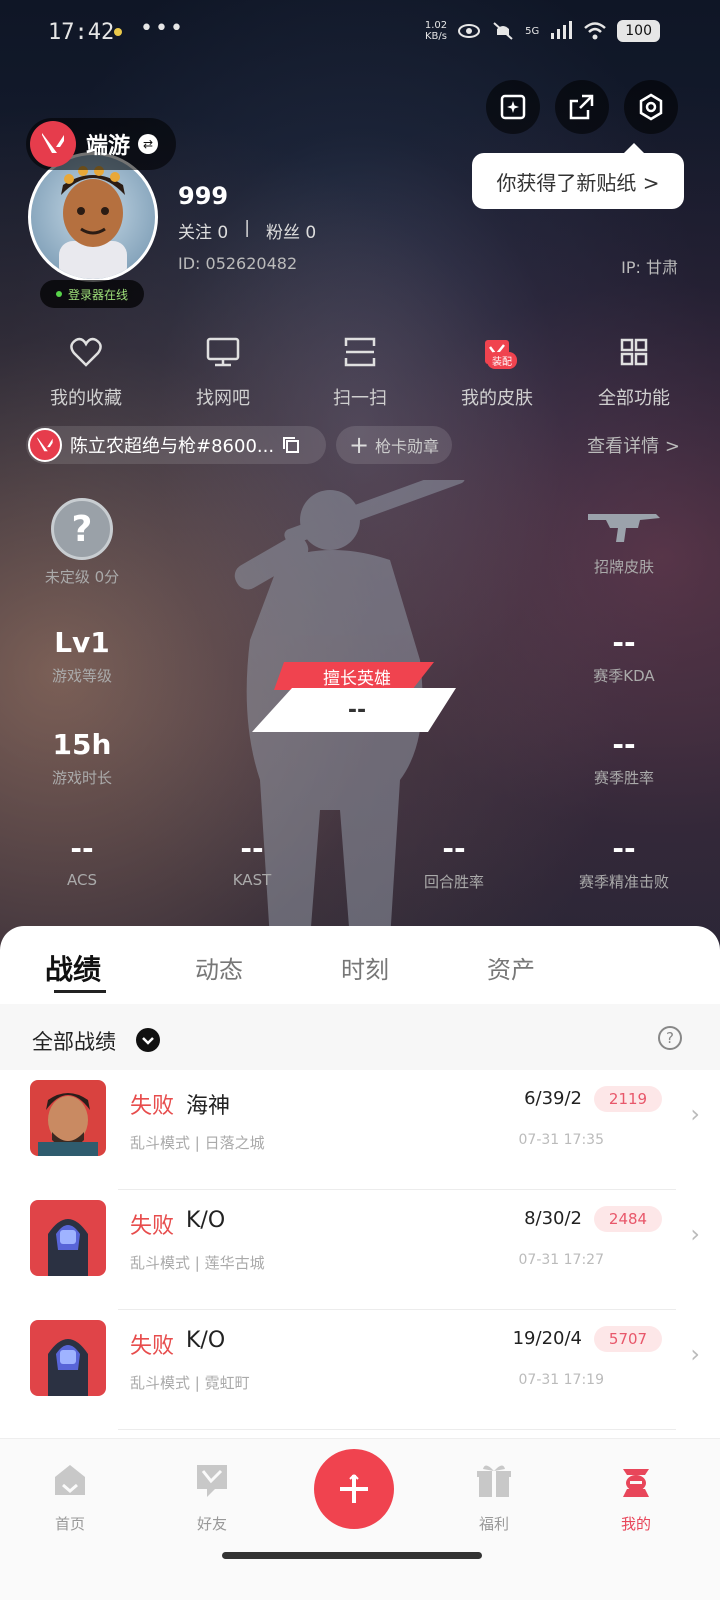 The width and height of the screenshot is (720, 1600). Describe the element at coordinates (219, 965) in the screenshot. I see `tab-activity: 动态` at that location.